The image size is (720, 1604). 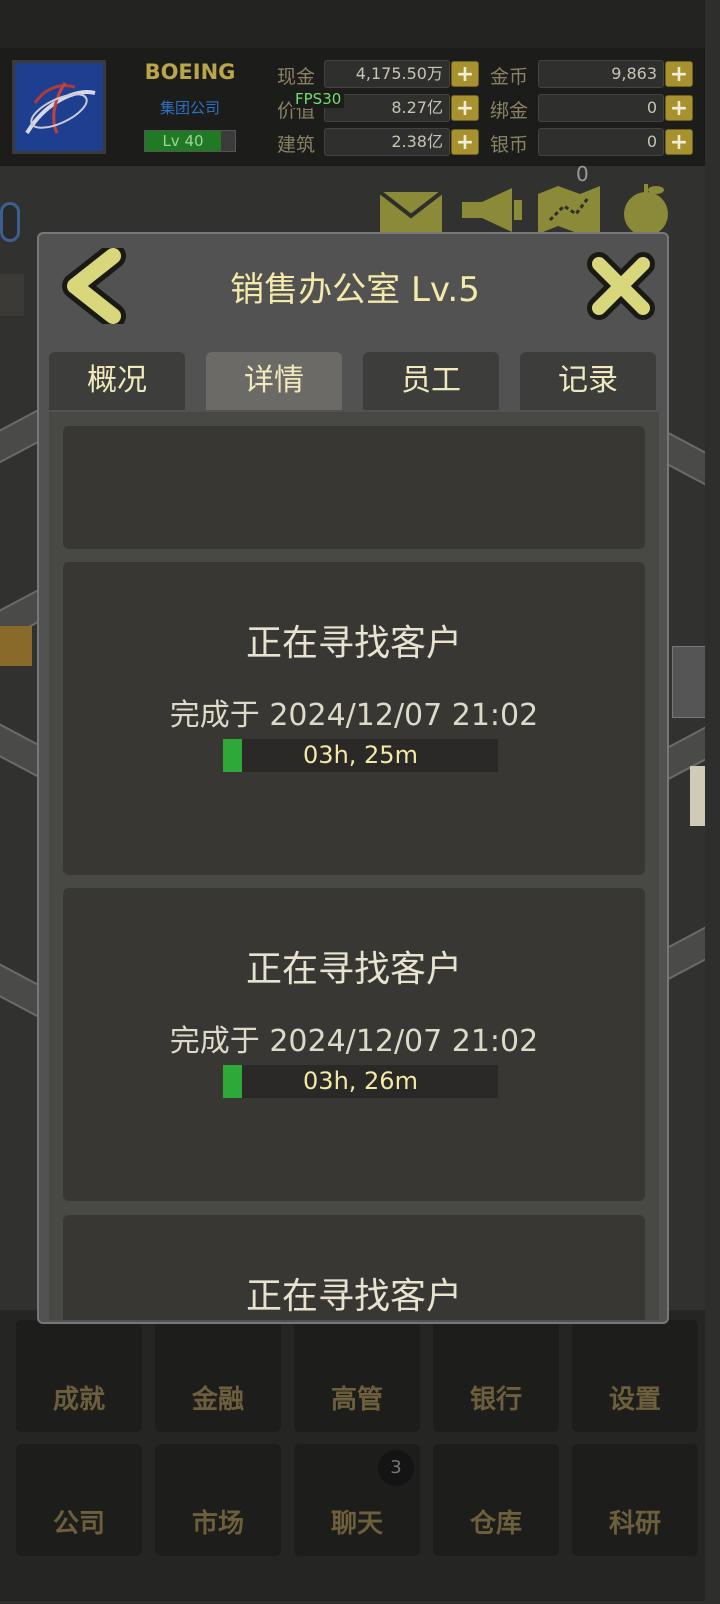 I want to click on map-badge: 0, so click(x=582, y=174).